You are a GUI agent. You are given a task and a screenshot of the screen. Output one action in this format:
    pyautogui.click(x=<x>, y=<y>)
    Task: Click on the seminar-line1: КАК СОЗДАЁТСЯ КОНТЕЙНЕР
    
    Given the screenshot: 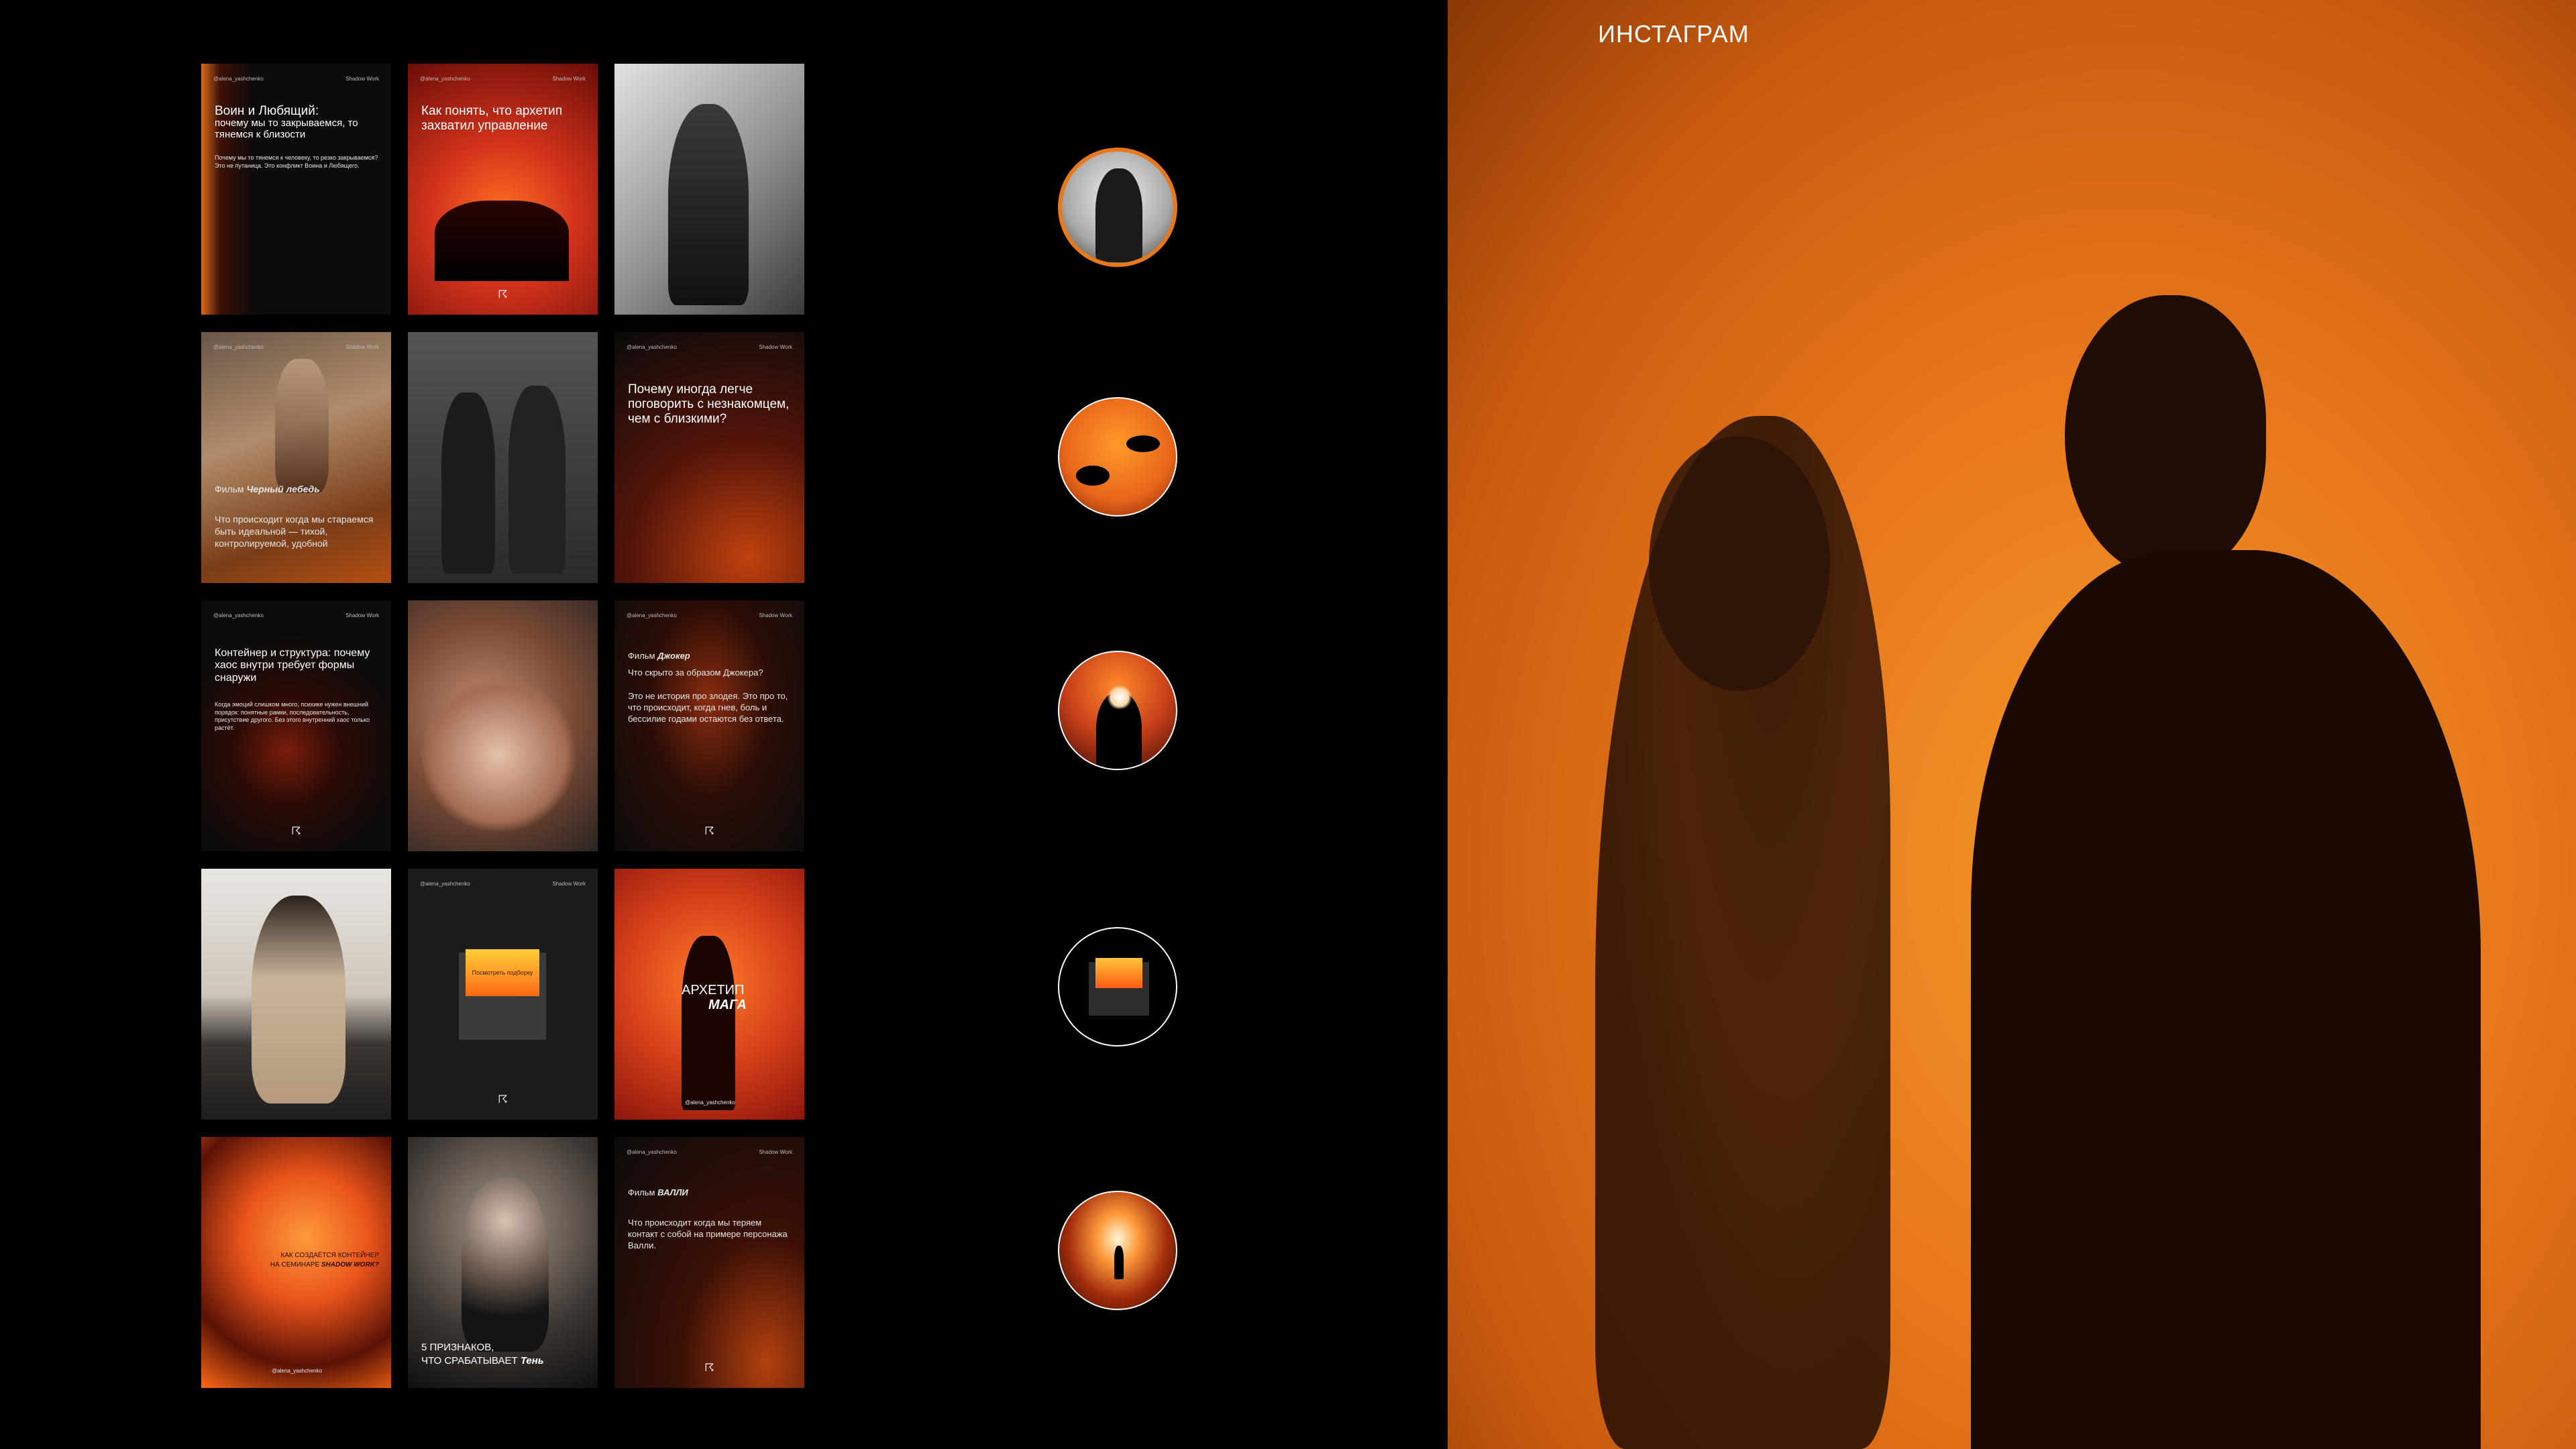 What is the action you would take?
    pyautogui.click(x=329, y=1255)
    